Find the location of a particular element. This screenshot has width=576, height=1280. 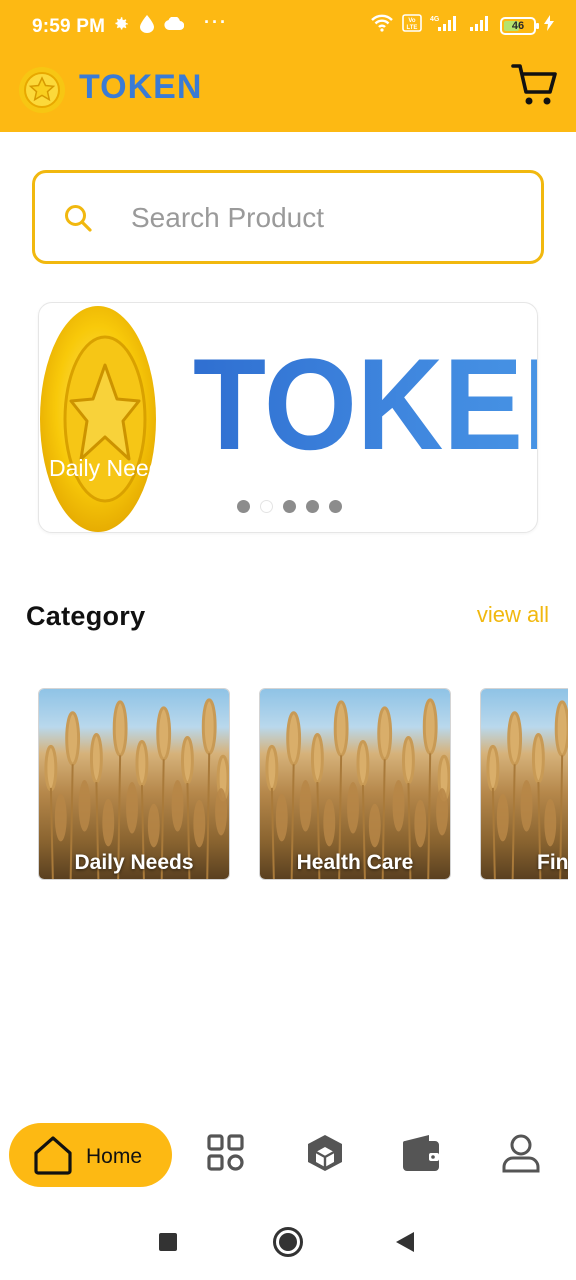

banner-logo-text: TOKEN is located at coordinates (365, 404).